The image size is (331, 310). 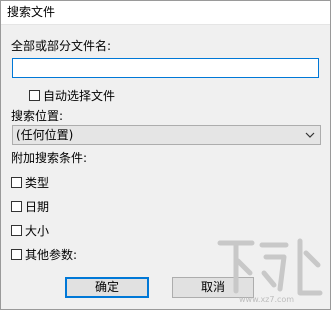 I want to click on ok-button: 确定, so click(x=107, y=287).